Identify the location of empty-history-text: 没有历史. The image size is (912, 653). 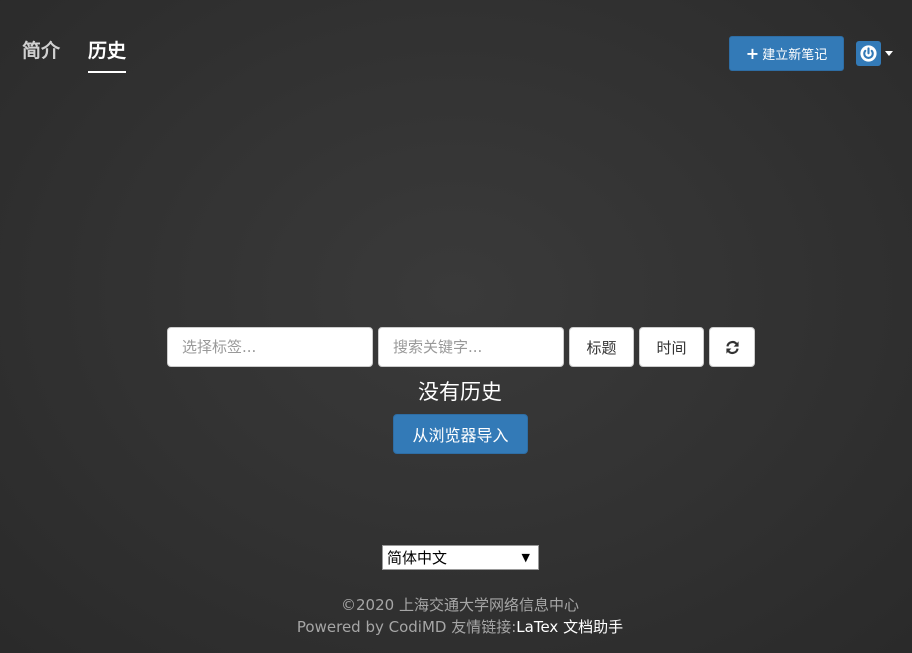
(460, 392).